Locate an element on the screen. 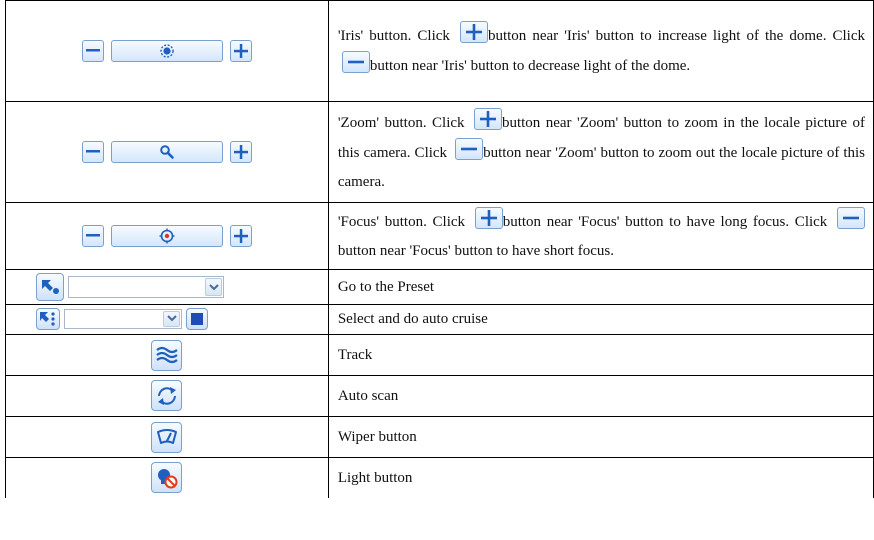 This screenshot has height=540, width=874. zoom-button is located at coordinates (166, 152).